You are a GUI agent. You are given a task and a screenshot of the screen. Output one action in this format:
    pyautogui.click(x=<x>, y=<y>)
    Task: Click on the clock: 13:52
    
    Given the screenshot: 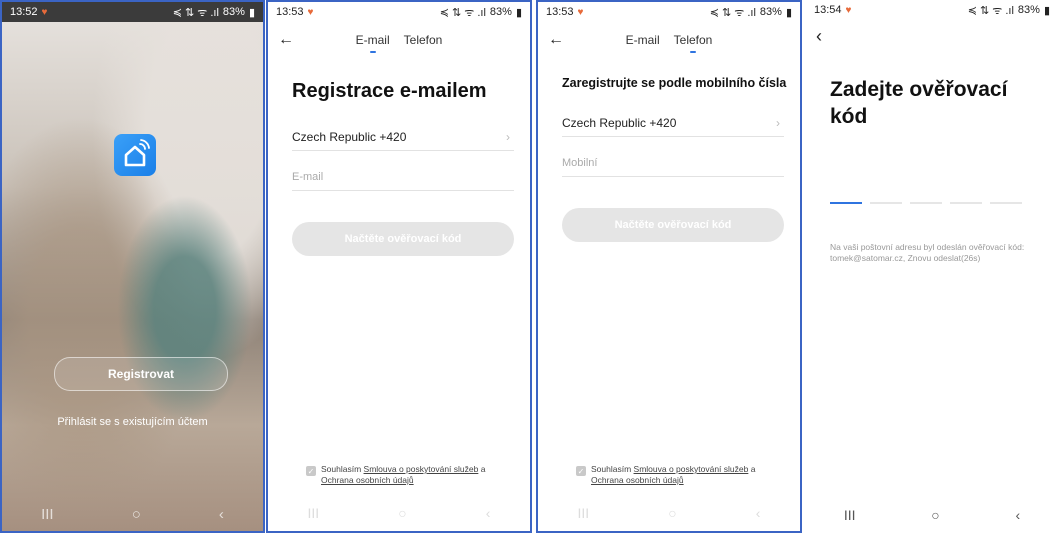 What is the action you would take?
    pyautogui.click(x=24, y=12)
    